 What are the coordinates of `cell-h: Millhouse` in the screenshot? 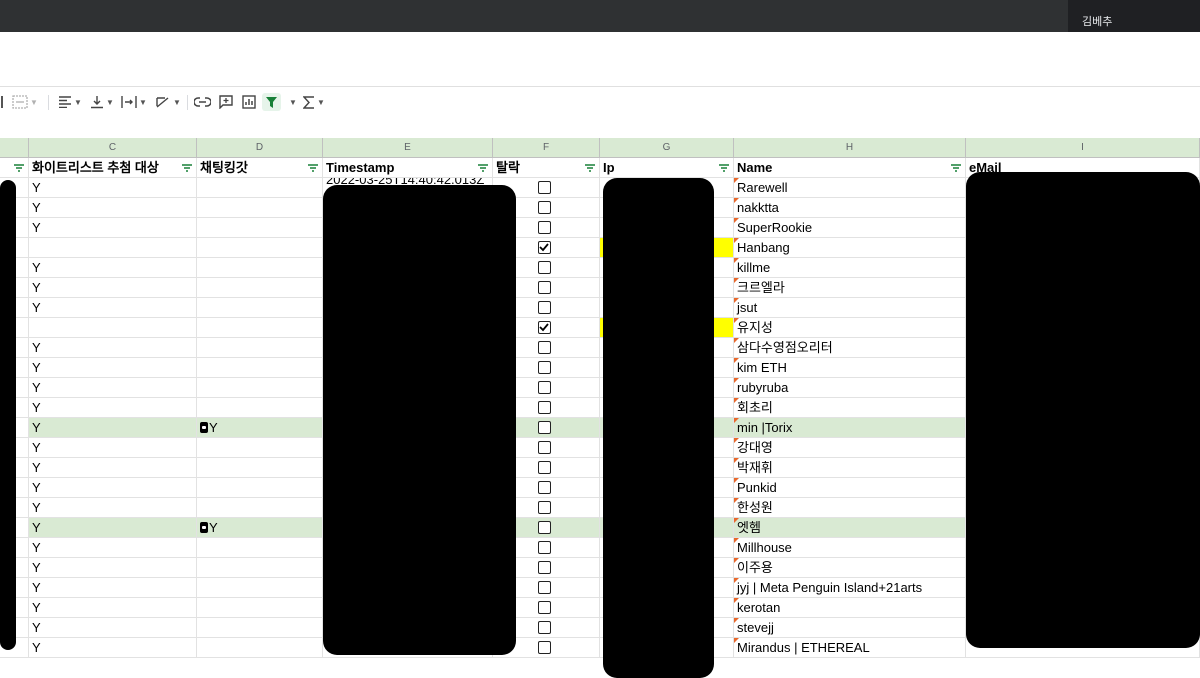 It's located at (850, 548).